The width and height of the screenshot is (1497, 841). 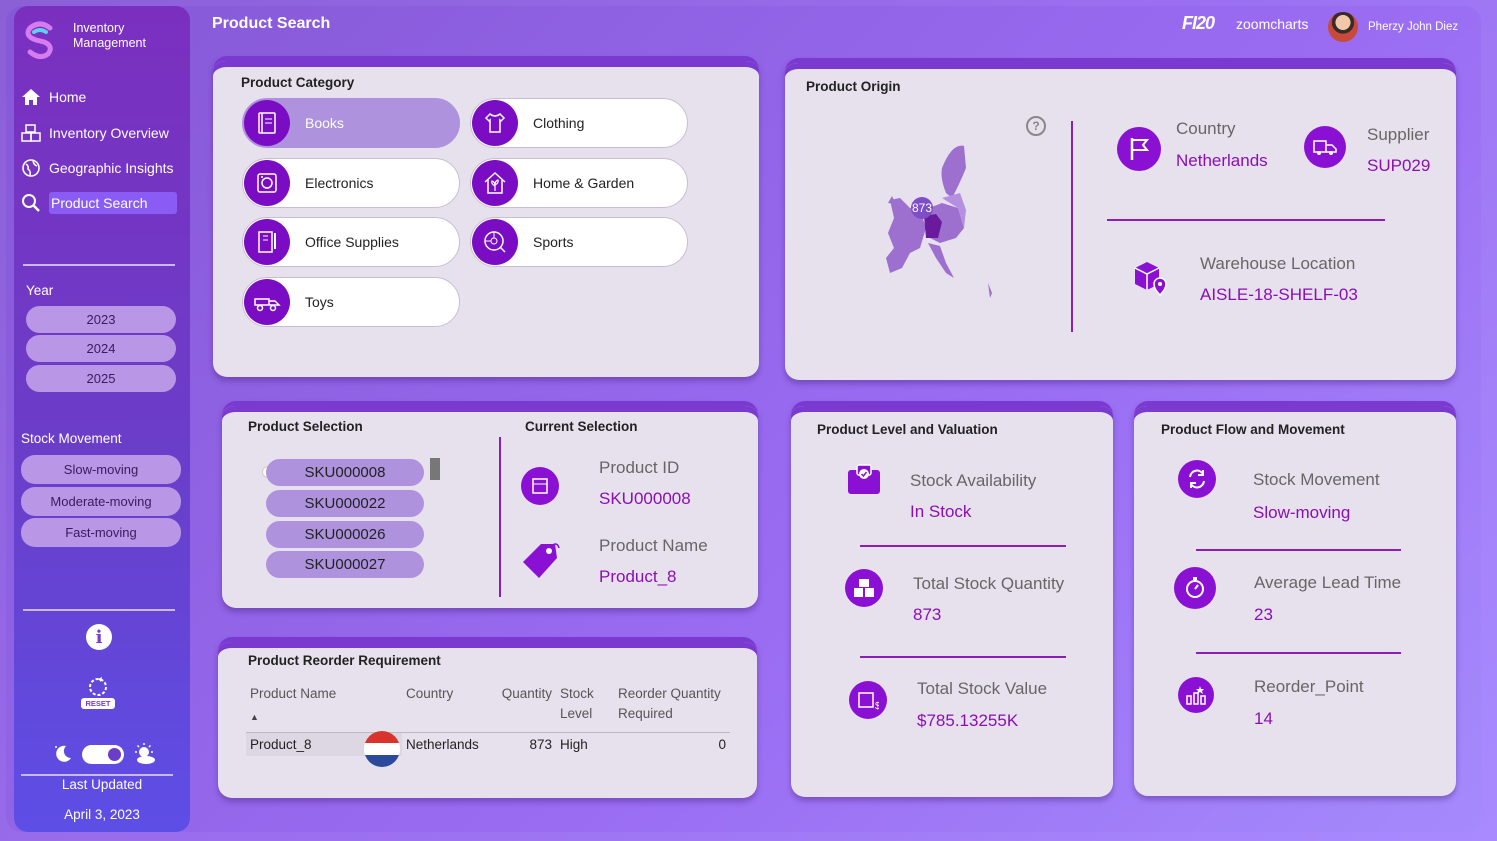 What do you see at coordinates (1222, 160) in the screenshot?
I see `country-value: Netherlands` at bounding box center [1222, 160].